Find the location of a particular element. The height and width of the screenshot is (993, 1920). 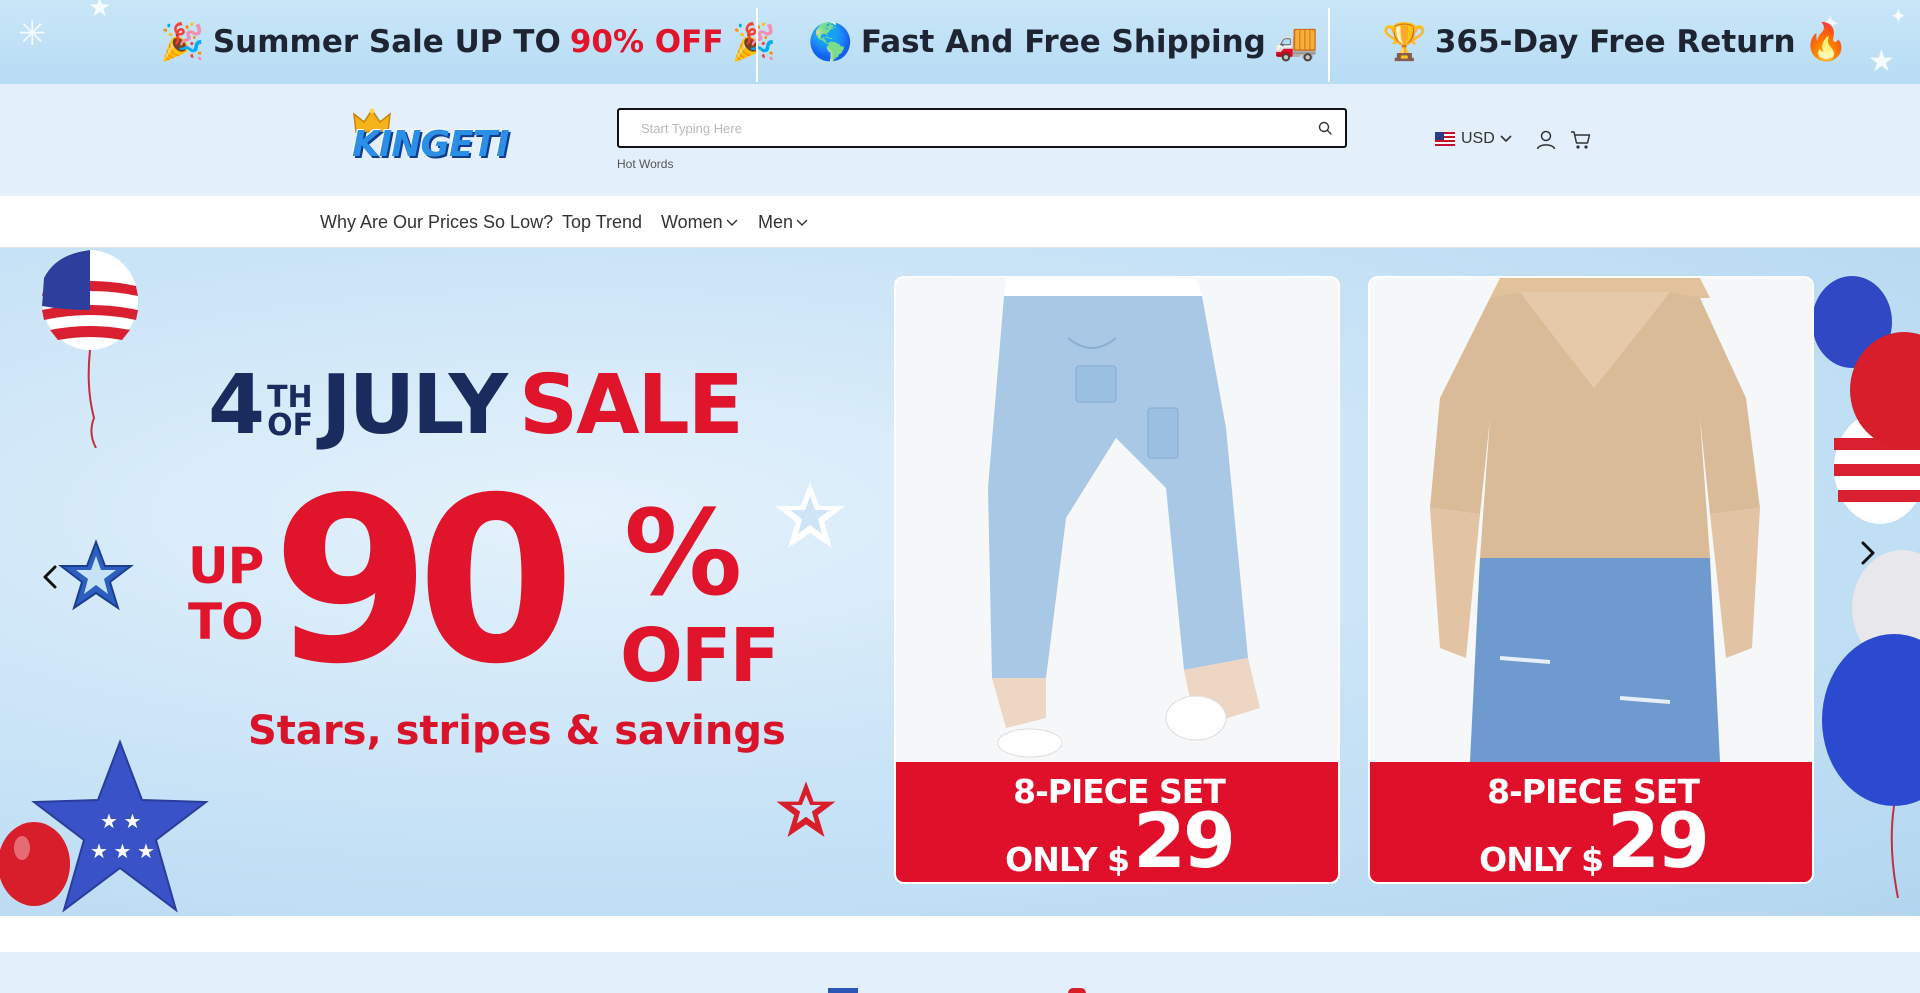

nav-item-label: Women is located at coordinates (692, 222).